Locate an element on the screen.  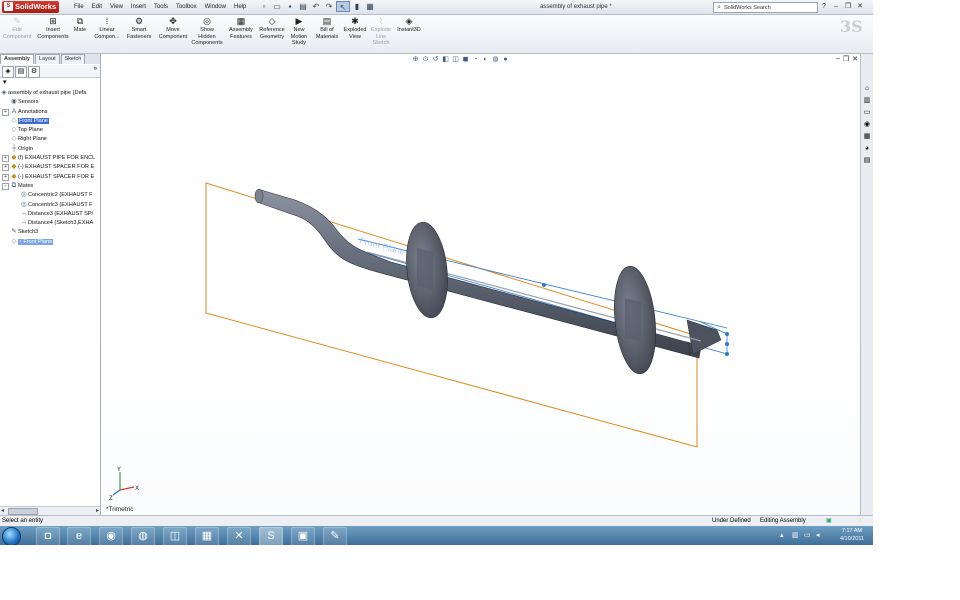
tree-item: ◈ assembly of exhaust pipe (Defa is located at coordinates (50, 92).